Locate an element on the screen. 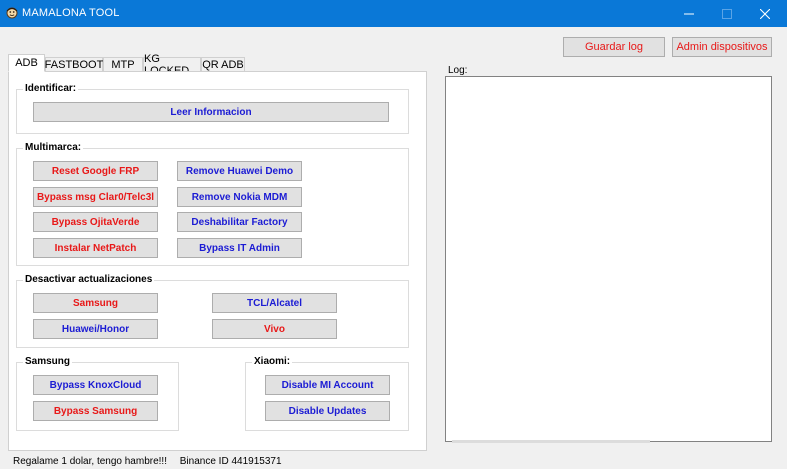  status-message: Regalame 1 dolar, tengo hambre!!! is located at coordinates (90, 461).